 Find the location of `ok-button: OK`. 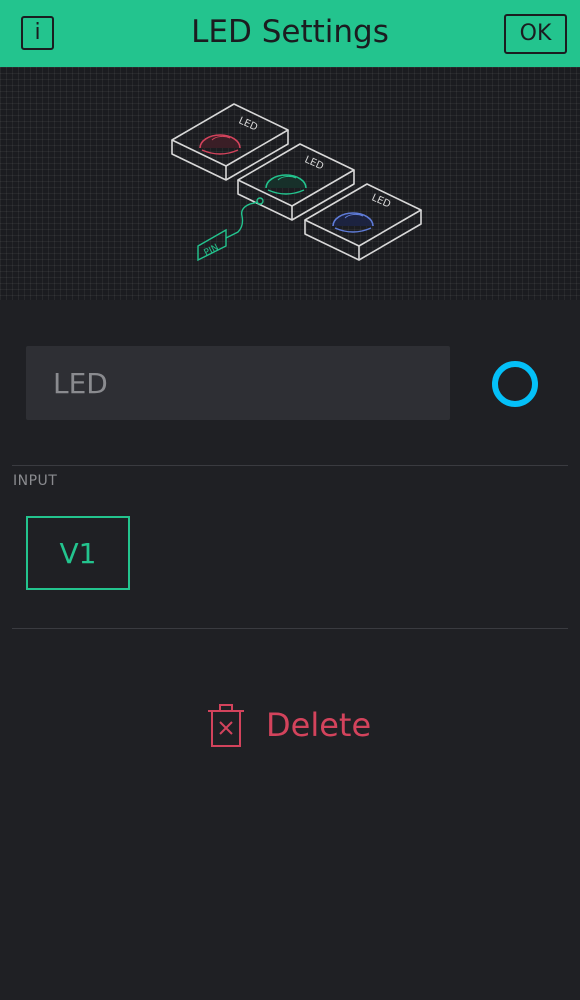

ok-button: OK is located at coordinates (535, 34).